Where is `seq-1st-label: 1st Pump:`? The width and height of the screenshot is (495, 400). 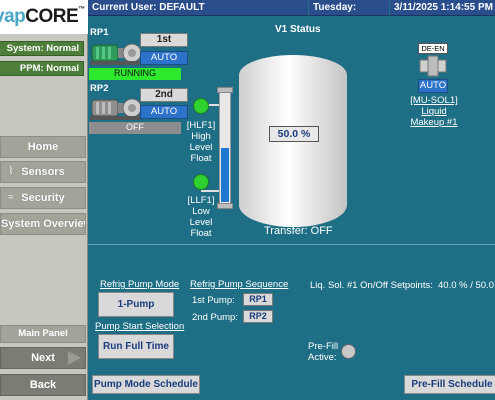 seq-1st-label: 1st Pump: is located at coordinates (213, 300).